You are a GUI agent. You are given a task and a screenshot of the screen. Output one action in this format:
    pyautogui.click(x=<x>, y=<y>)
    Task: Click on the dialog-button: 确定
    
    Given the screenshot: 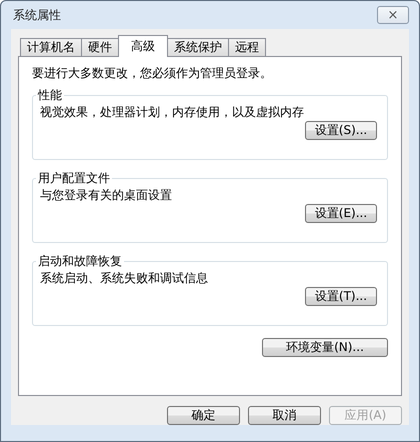 What is the action you would take?
    pyautogui.click(x=203, y=415)
    